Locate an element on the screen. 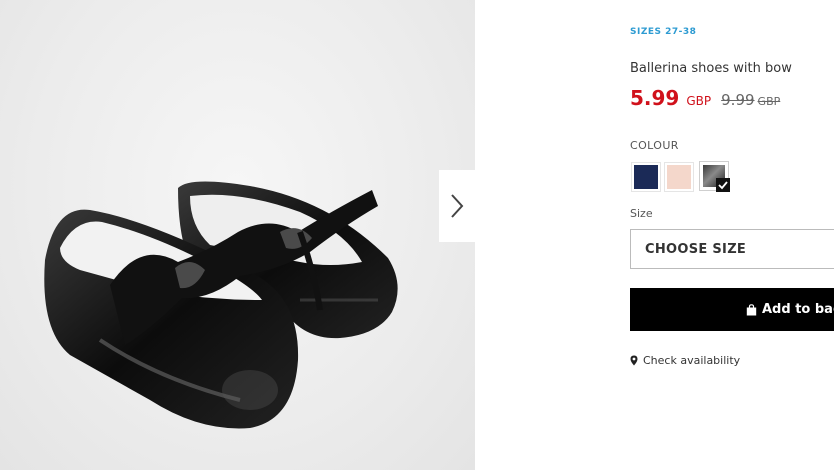  check-availability-link: Check availability is located at coordinates (685, 360).